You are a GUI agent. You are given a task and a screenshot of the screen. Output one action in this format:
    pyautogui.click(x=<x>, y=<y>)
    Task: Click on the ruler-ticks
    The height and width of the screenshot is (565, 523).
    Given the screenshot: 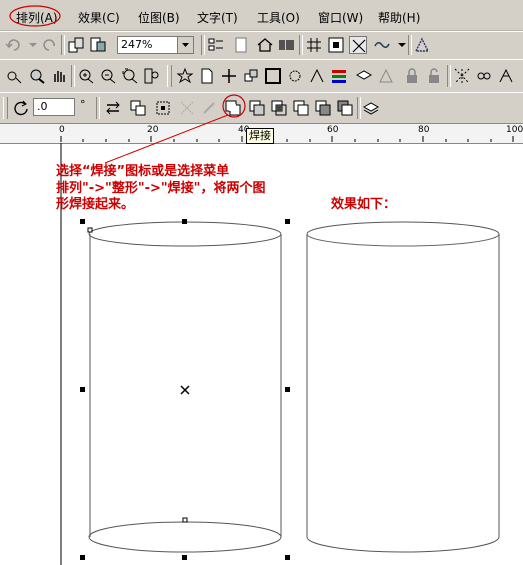 What is the action you would take?
    pyautogui.click(x=287, y=139)
    